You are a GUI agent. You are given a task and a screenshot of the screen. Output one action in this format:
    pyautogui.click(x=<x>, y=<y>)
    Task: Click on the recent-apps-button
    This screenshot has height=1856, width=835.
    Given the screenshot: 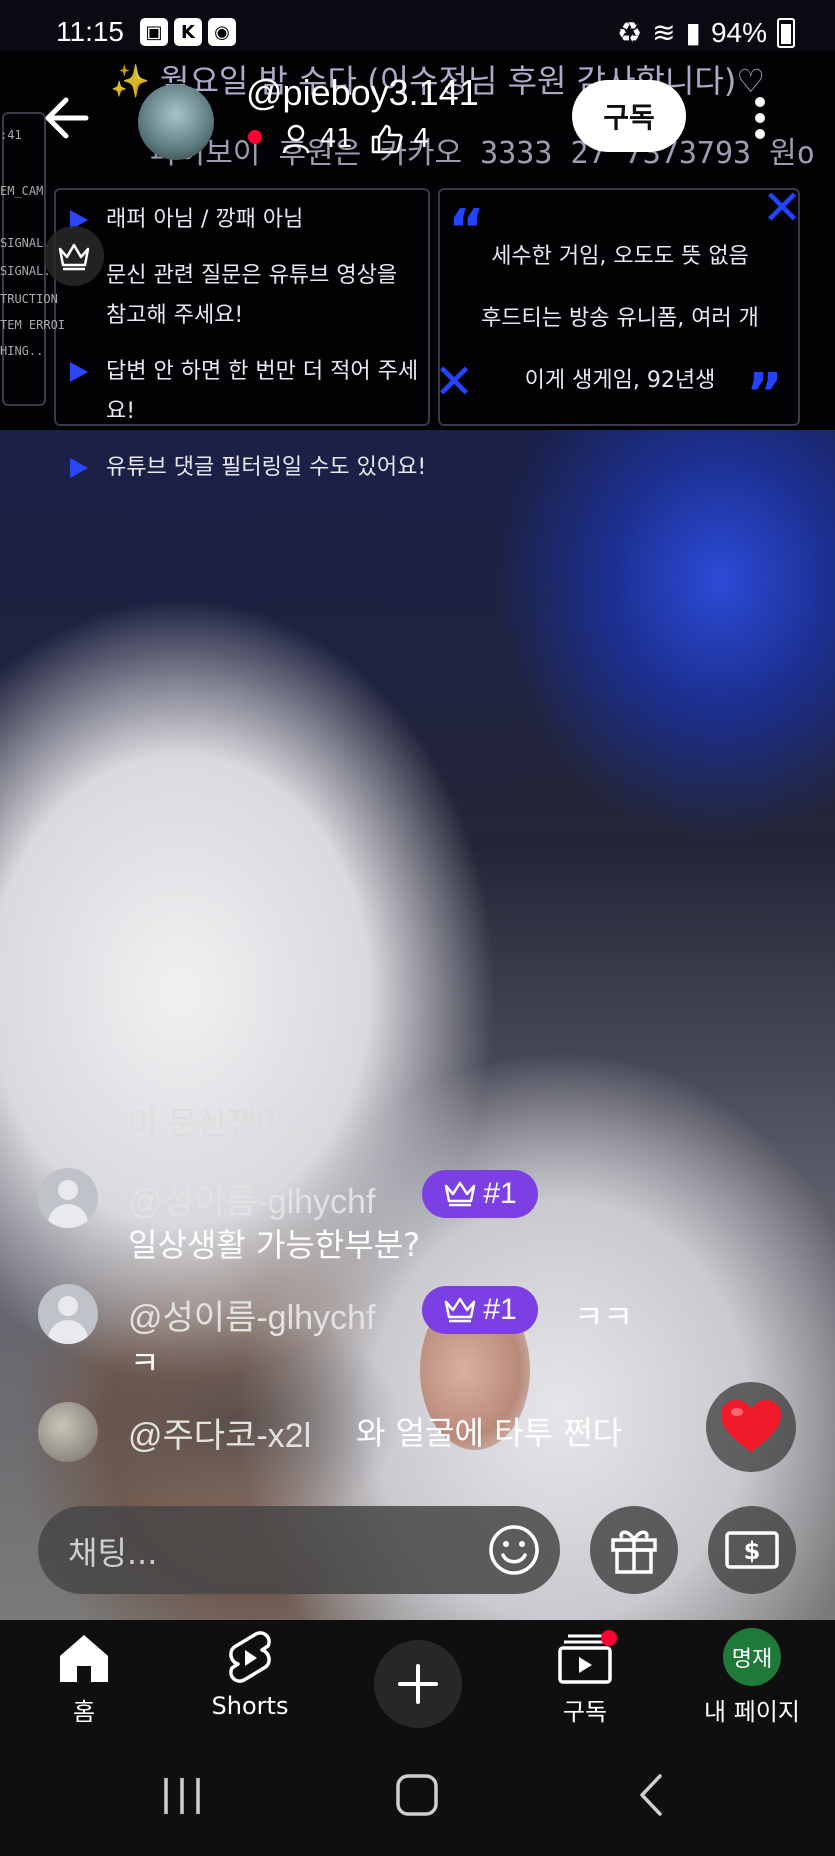 What is the action you would take?
    pyautogui.click(x=182, y=1798)
    